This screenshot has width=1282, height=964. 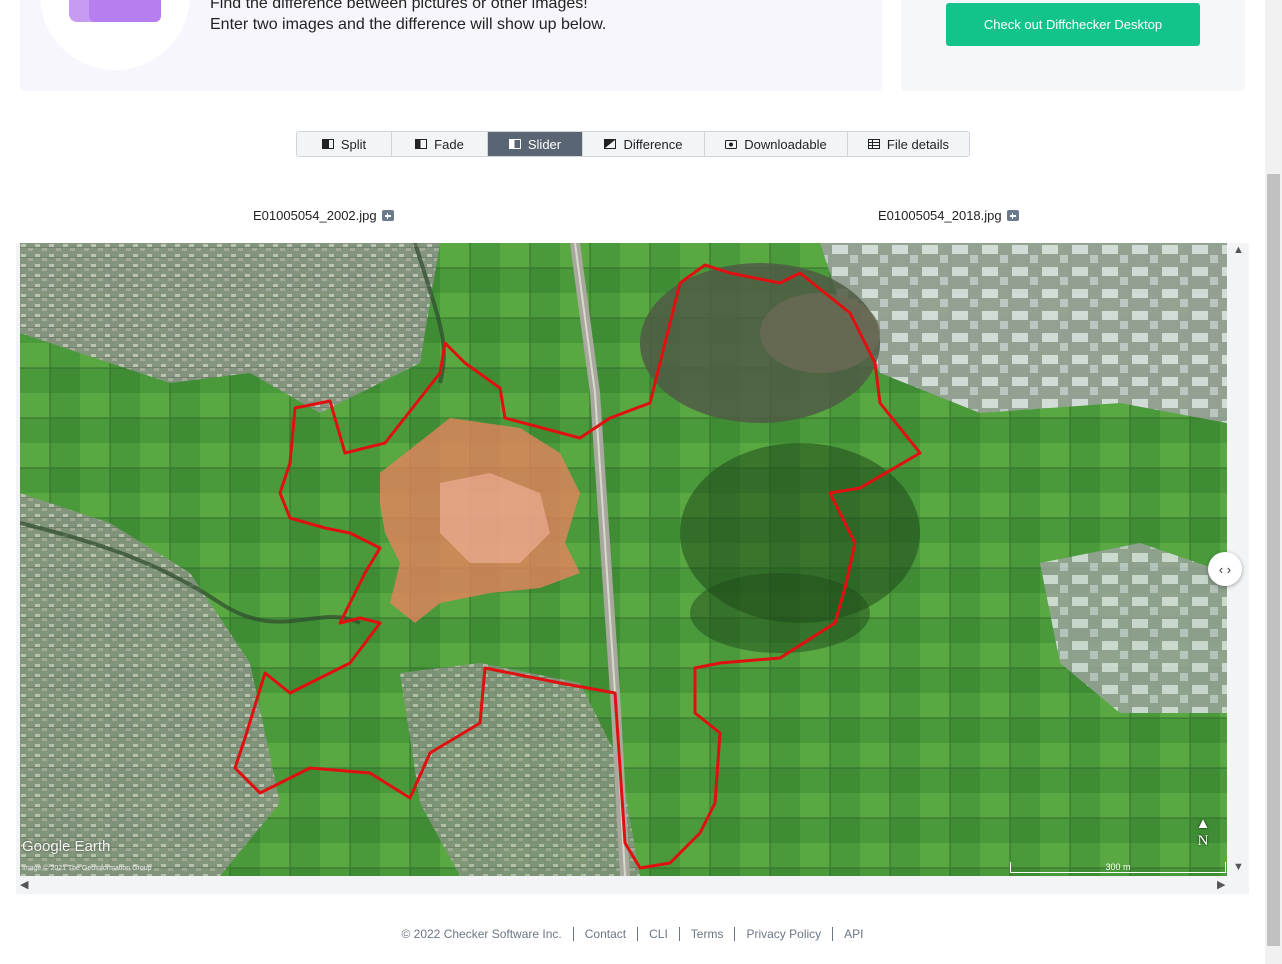 I want to click on tab-label: Downloadable, so click(x=785, y=144).